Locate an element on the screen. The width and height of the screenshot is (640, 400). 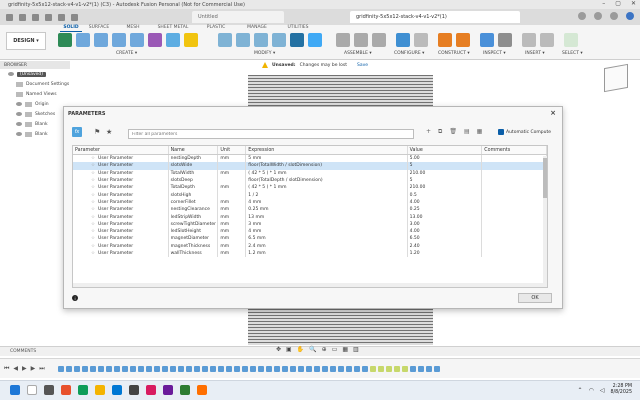
zoom-icon: 🔍 is located at coordinates (312, 349).